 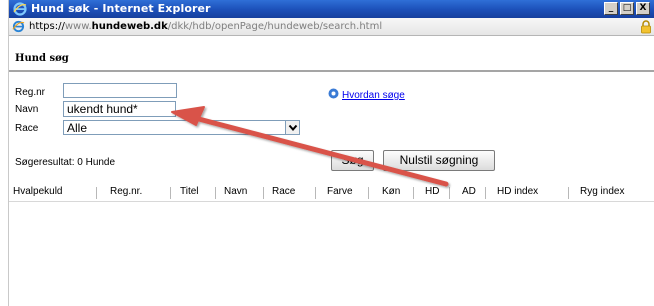 I want to click on help-link-text: Hvordan søge, so click(x=373, y=95).